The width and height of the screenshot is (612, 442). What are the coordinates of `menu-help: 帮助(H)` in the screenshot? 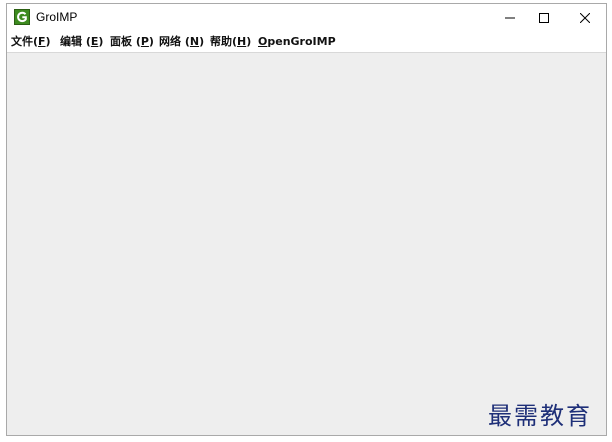 It's located at (230, 42).